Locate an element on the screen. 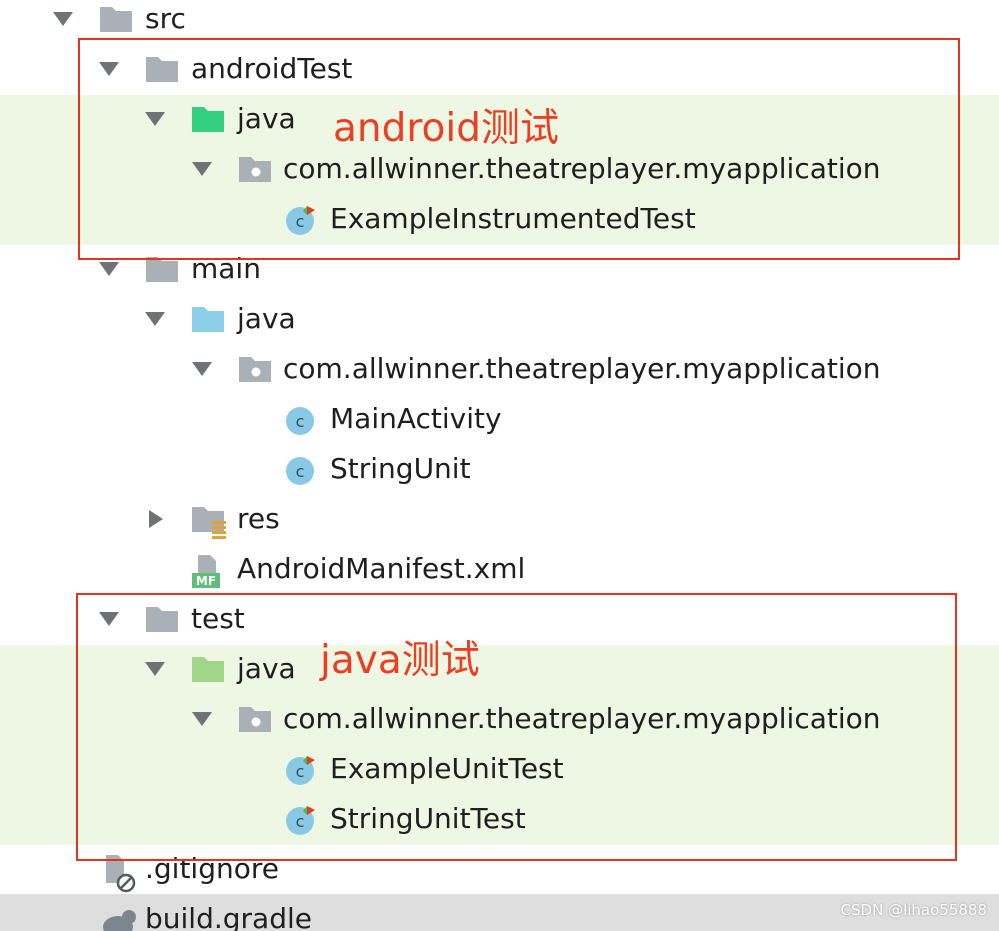 This screenshot has height=931, width=999. folder-icon is located at coordinates (116, 19).